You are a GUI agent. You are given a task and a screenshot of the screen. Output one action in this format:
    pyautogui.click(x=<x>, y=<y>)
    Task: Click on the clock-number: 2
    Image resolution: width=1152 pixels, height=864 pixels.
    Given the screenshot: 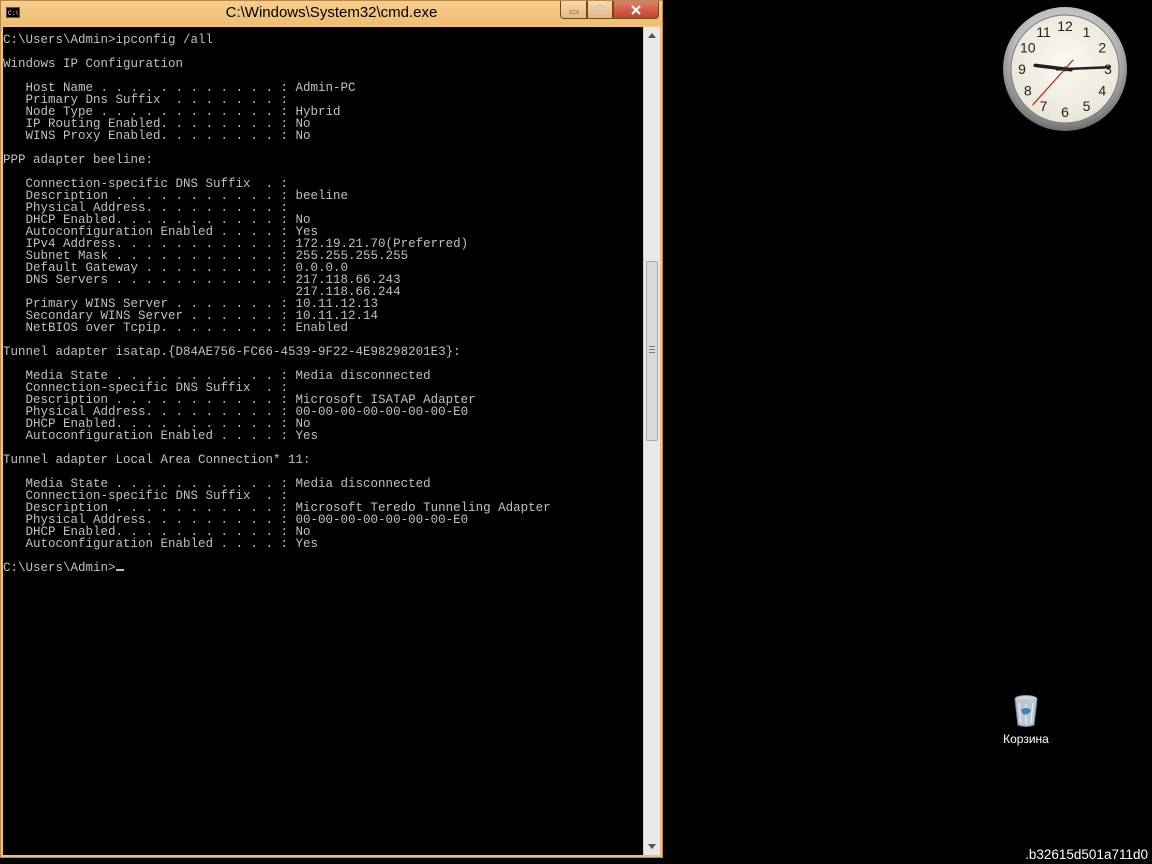 What is the action you would take?
    pyautogui.click(x=1102, y=48)
    